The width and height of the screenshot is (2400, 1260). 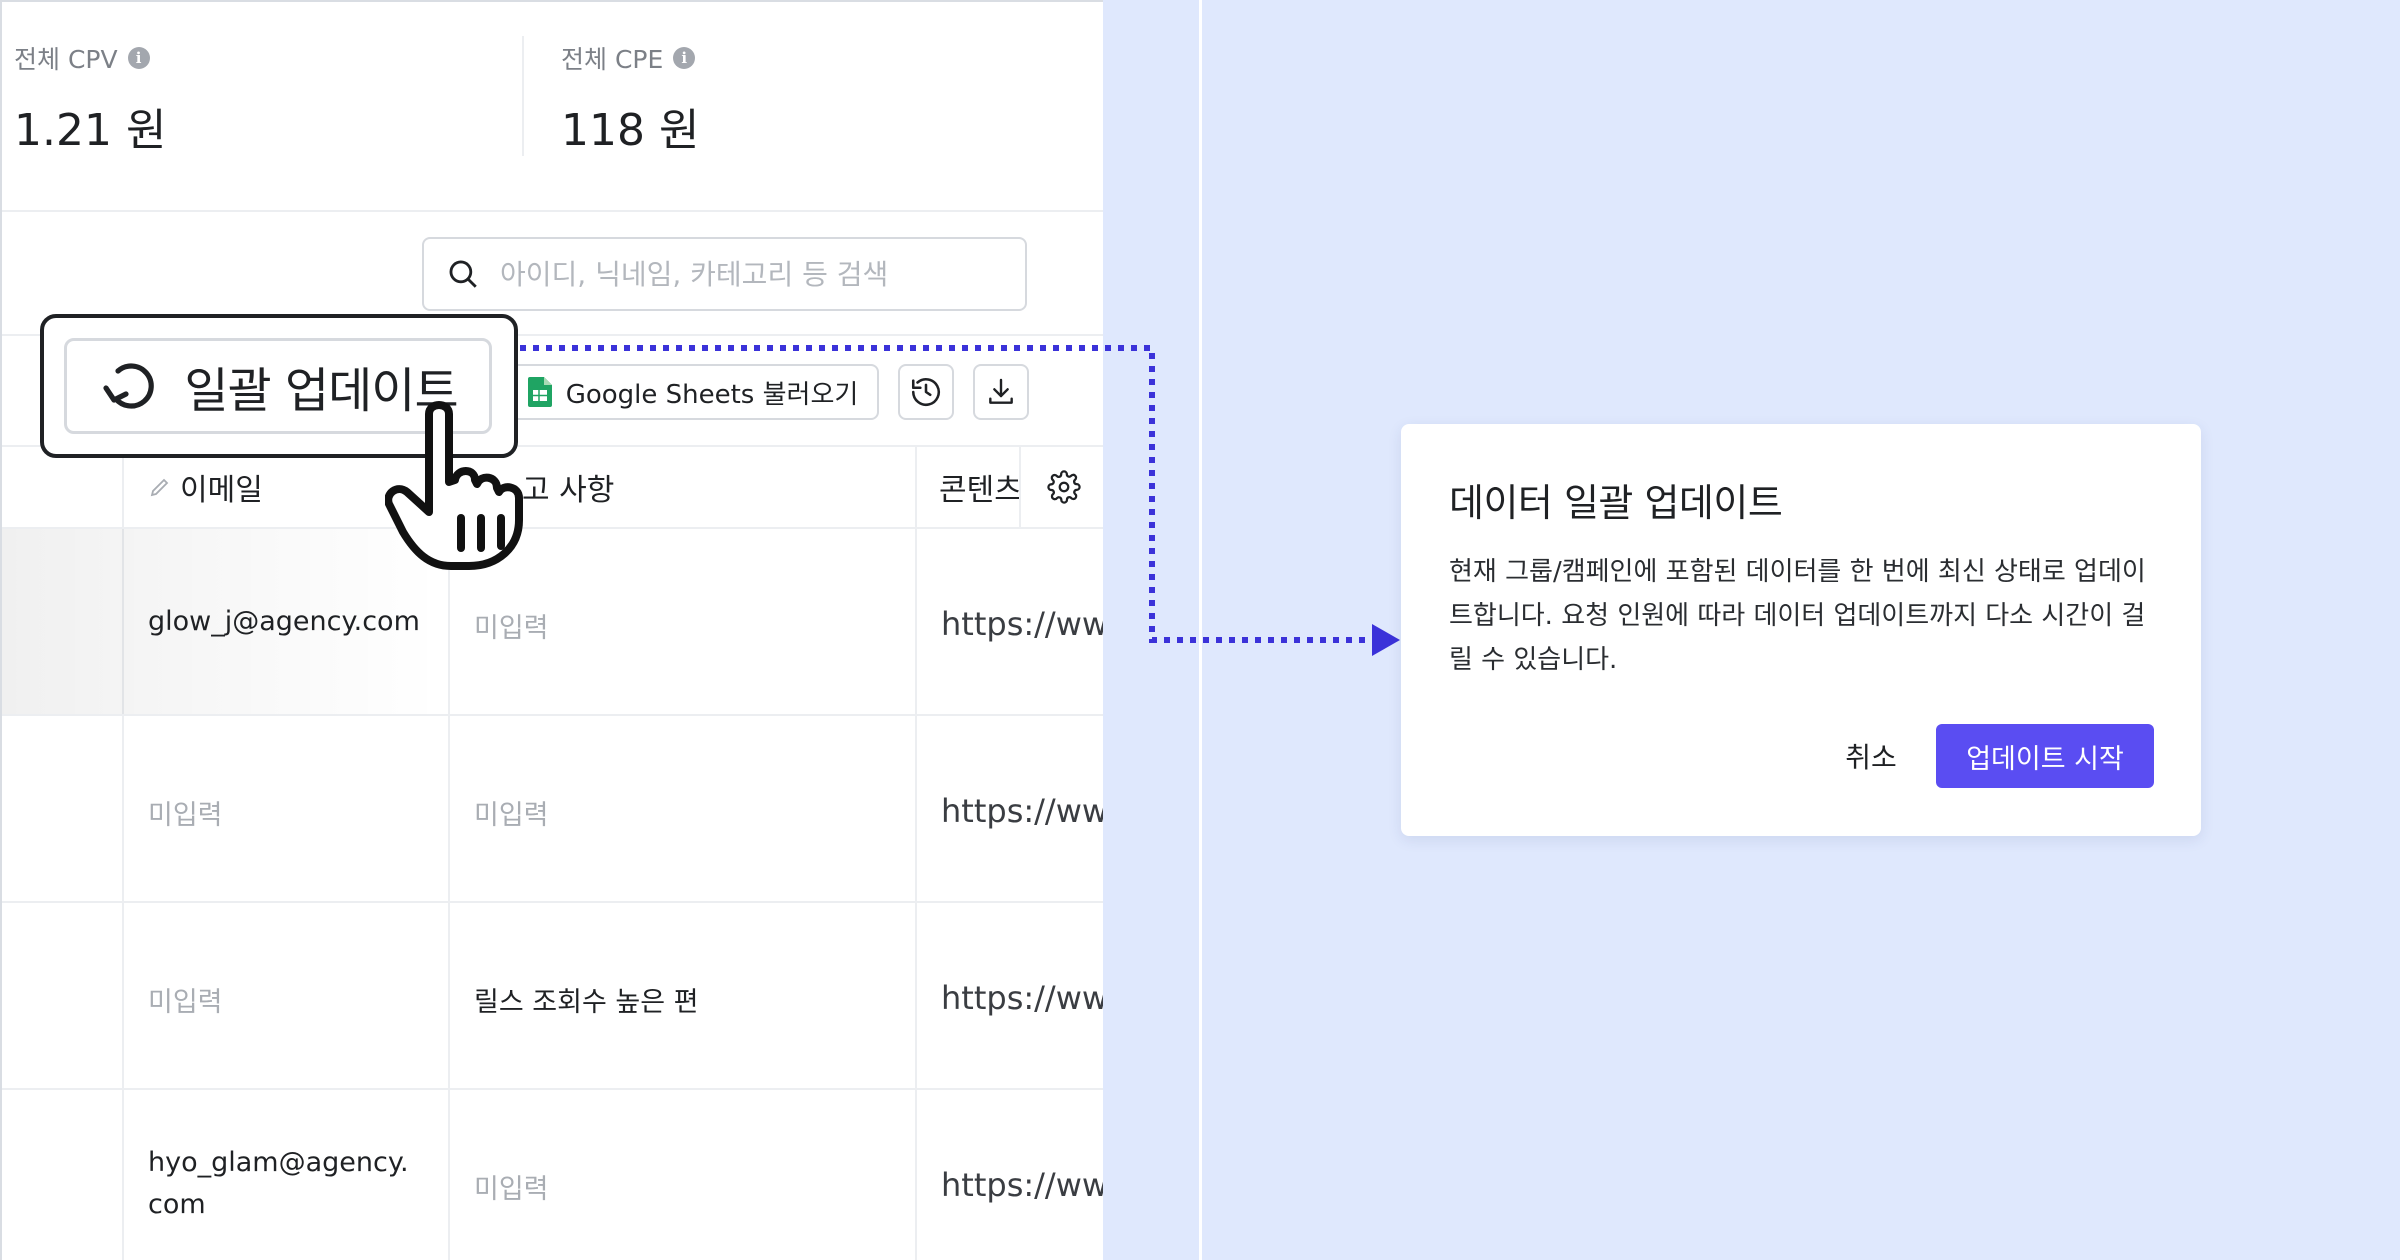 I want to click on search-box, so click(x=724, y=274).